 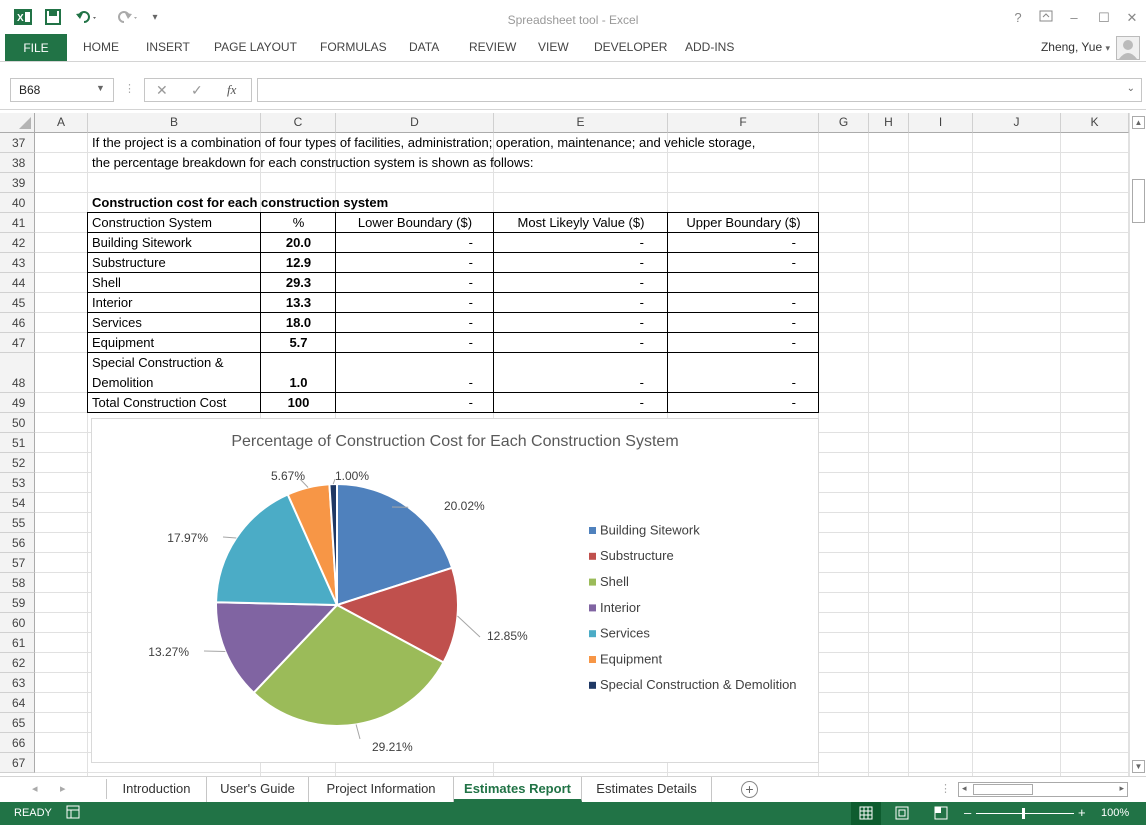 What do you see at coordinates (17, 203) in the screenshot?
I see `row-header: 40` at bounding box center [17, 203].